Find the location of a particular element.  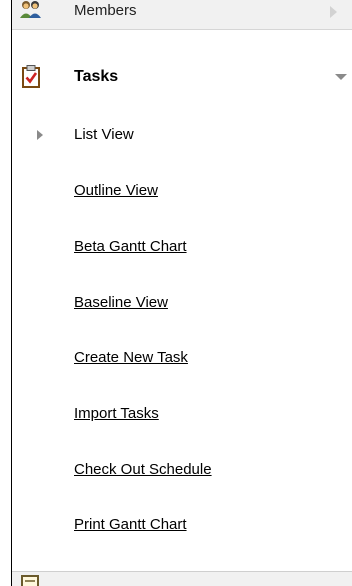

menu-item-check-out-schedule: Check Out Schedule is located at coordinates (143, 469).